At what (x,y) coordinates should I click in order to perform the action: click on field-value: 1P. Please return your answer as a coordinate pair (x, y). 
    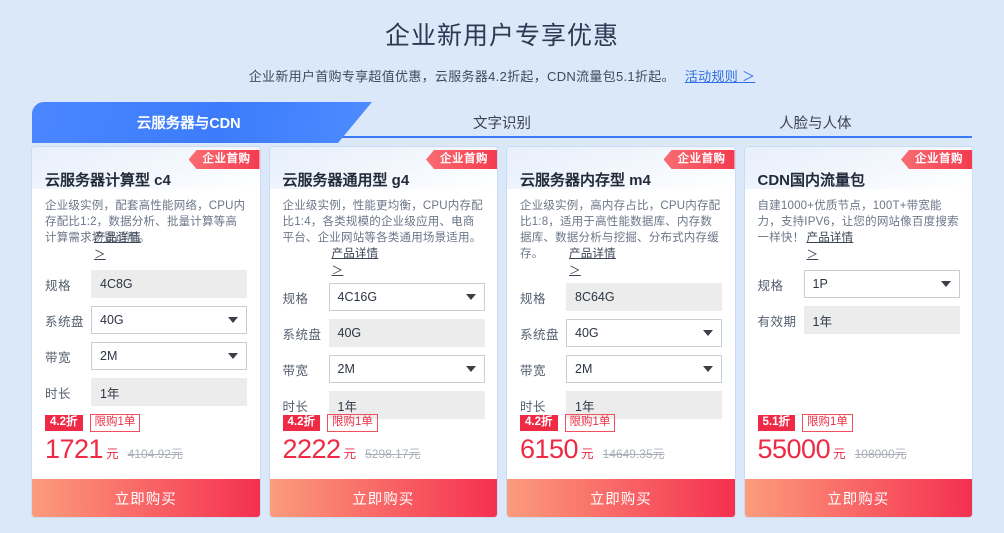
    Looking at the image, I should click on (820, 284).